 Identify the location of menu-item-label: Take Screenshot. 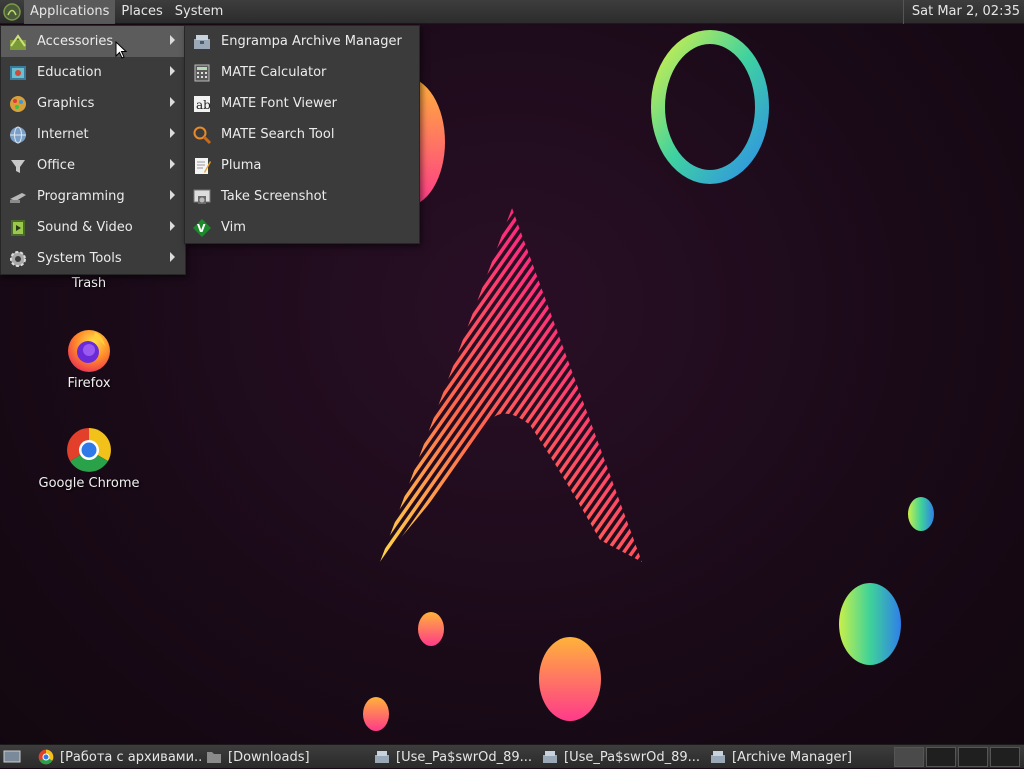
(274, 196).